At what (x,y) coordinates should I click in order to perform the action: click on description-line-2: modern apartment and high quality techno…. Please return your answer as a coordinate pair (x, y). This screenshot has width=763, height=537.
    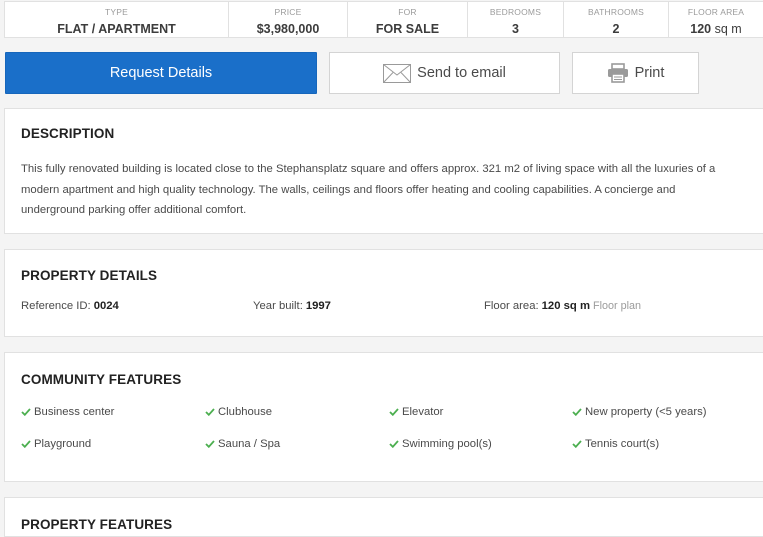
    Looking at the image, I should click on (348, 189).